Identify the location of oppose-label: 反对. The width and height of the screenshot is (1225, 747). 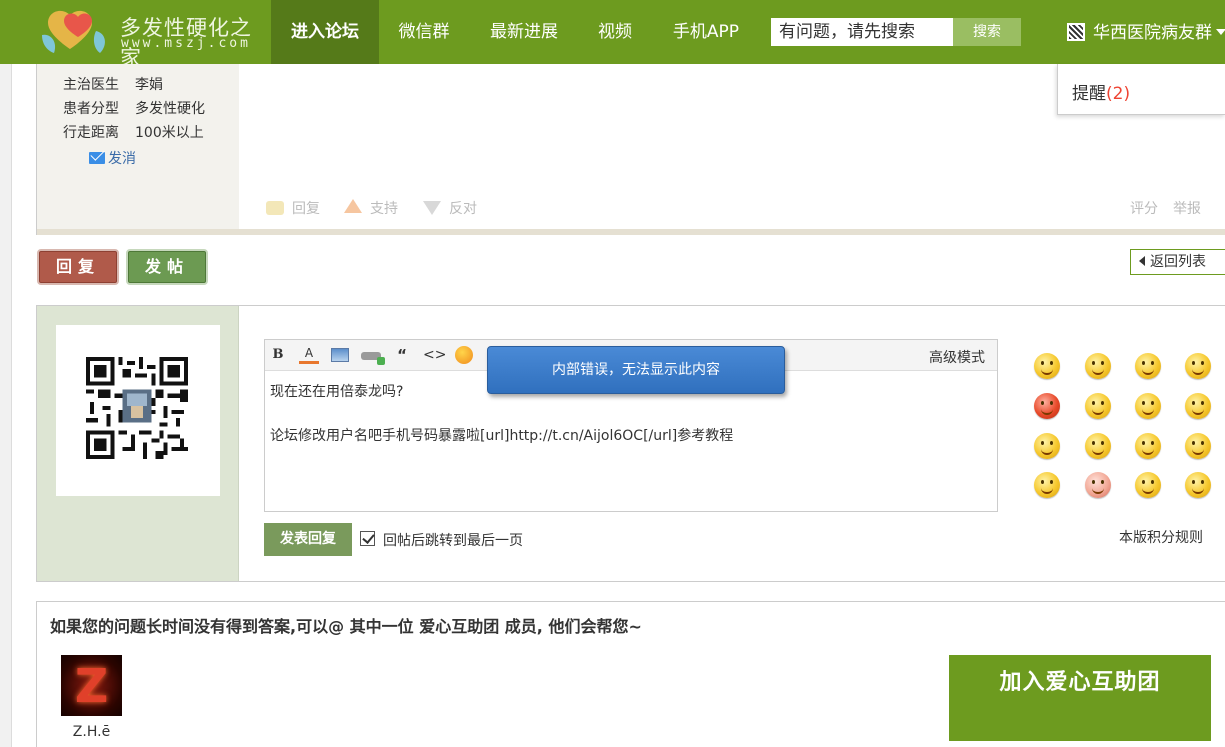
(463, 209).